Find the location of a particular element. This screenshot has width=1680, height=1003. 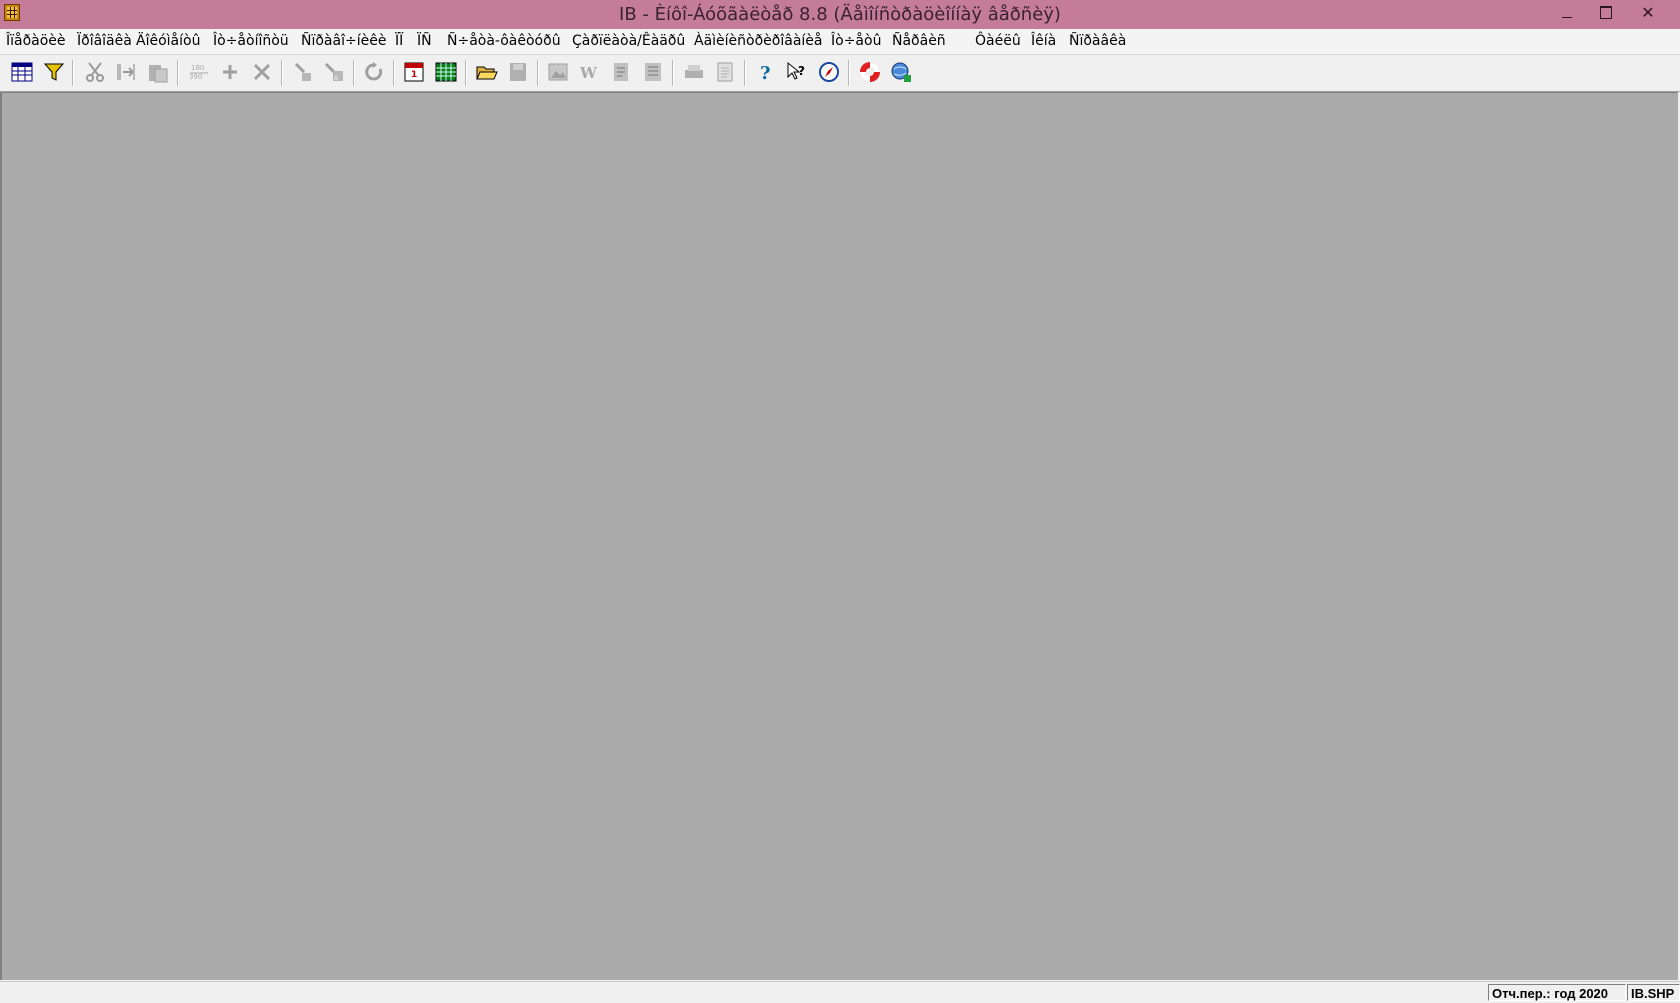

close-icon: ✕ is located at coordinates (1648, 12).